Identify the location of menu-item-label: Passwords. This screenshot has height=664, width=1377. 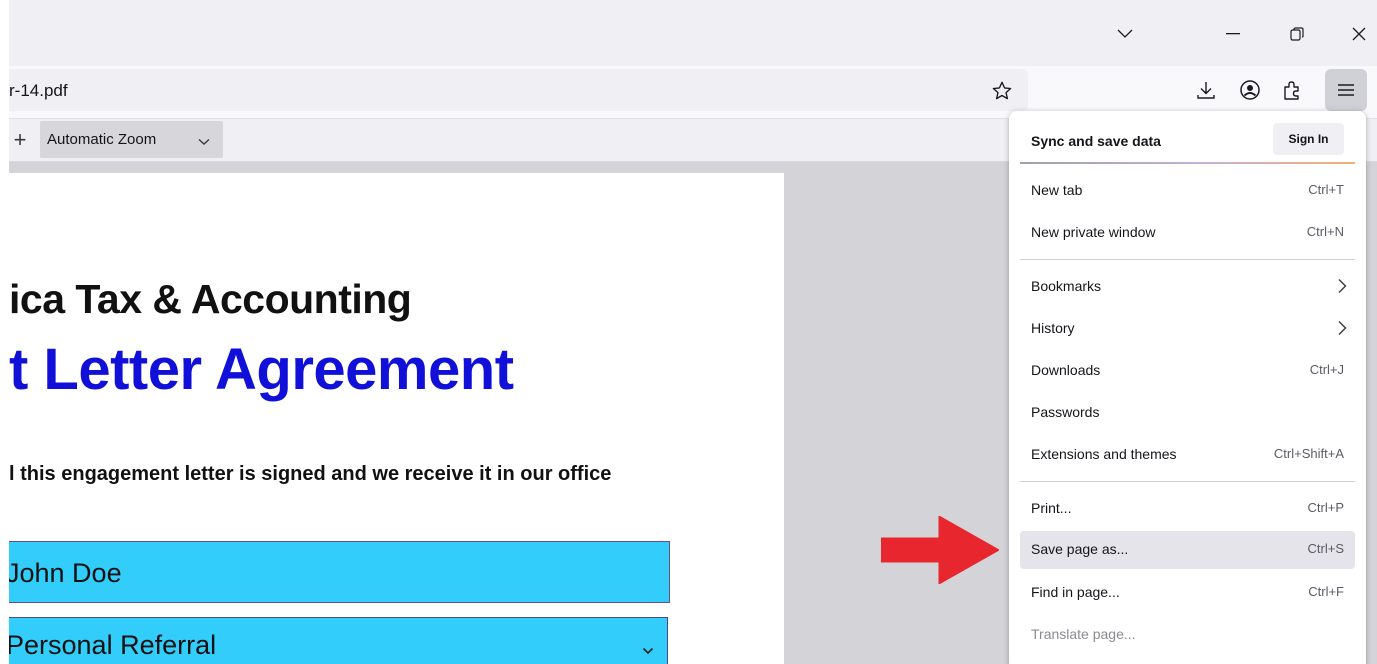
(1065, 412).